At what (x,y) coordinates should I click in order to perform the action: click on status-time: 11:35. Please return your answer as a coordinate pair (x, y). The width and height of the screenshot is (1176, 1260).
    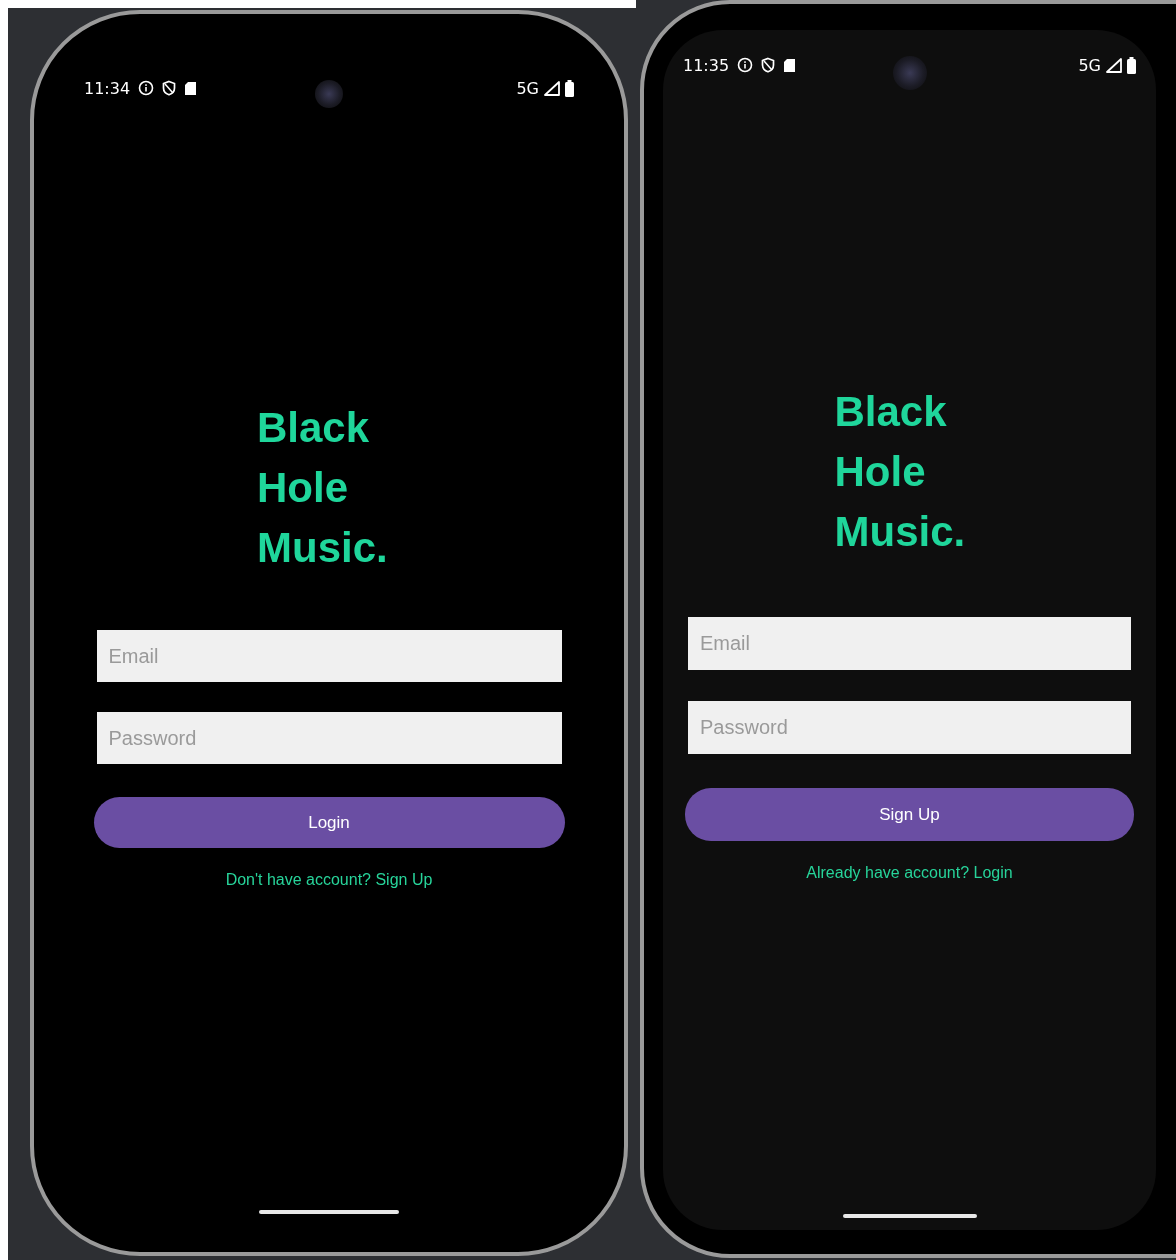
    Looking at the image, I should click on (706, 65).